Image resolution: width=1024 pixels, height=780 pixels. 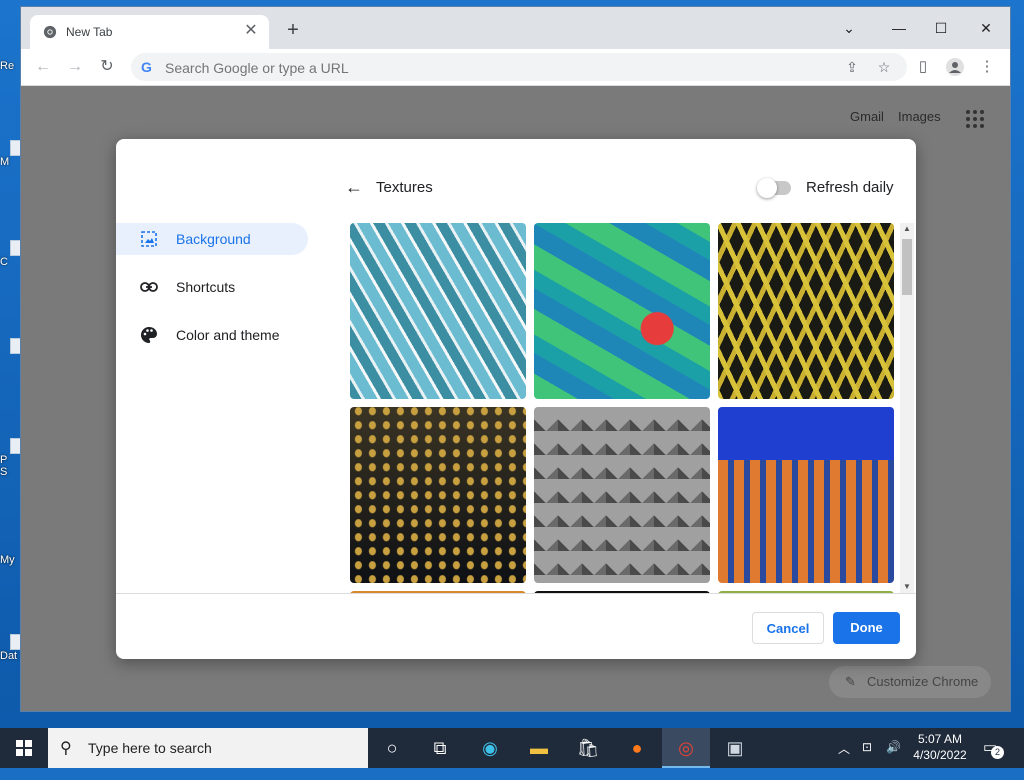 What do you see at coordinates (997, 752) in the screenshot?
I see `notification-badge: 2` at bounding box center [997, 752].